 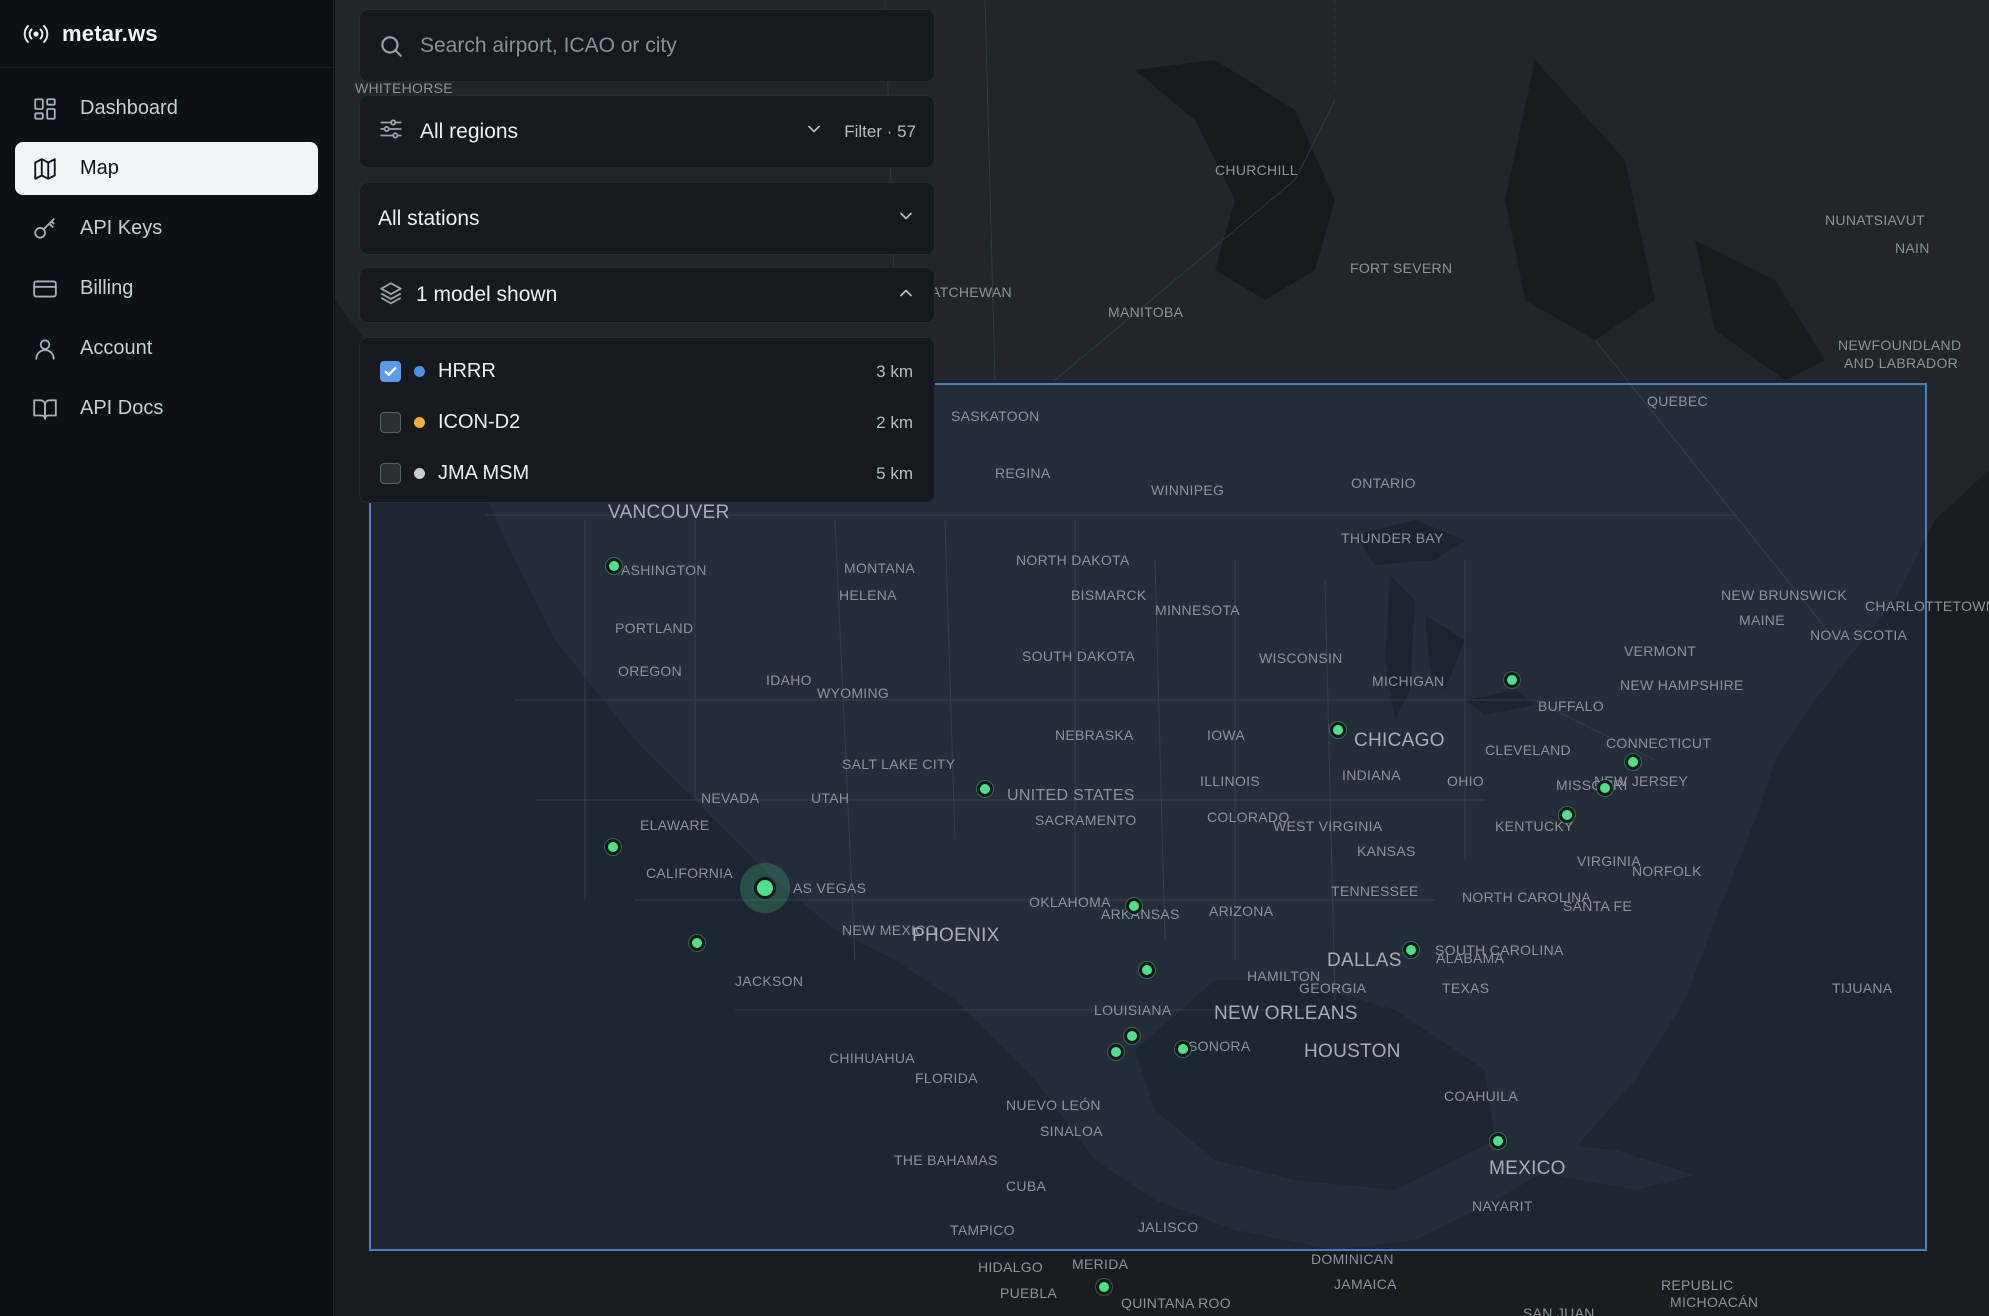 I want to click on map-label: MEXICO, so click(x=1527, y=1168).